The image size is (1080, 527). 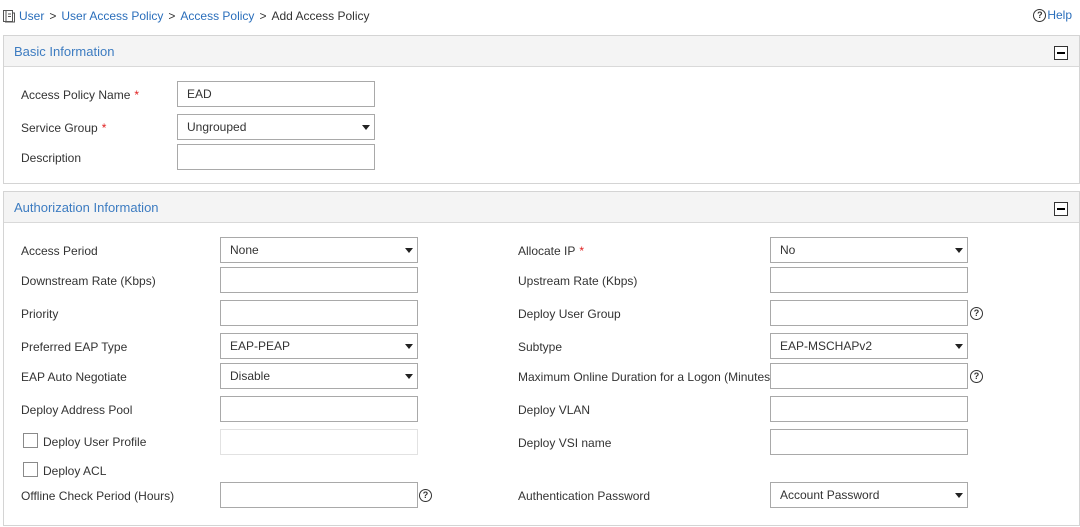 What do you see at coordinates (30, 469) in the screenshot?
I see `deploy-acl-checkbox` at bounding box center [30, 469].